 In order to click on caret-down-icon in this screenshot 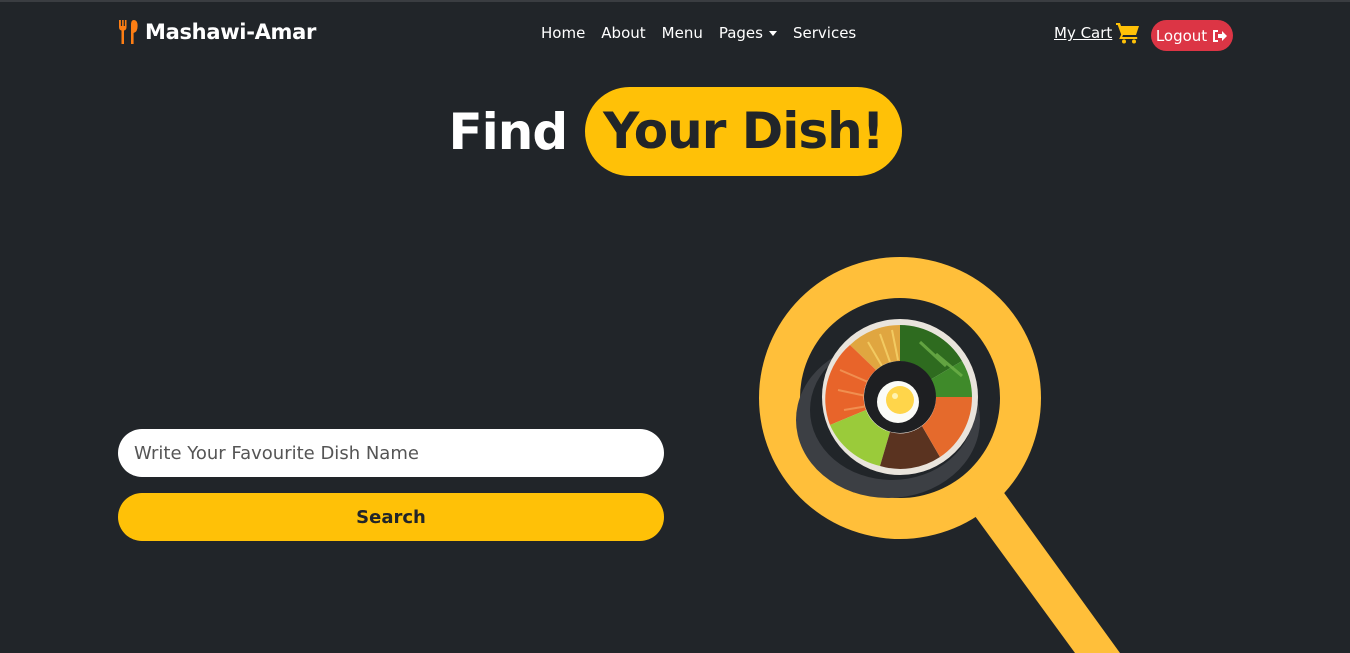, I will do `click(772, 33)`.